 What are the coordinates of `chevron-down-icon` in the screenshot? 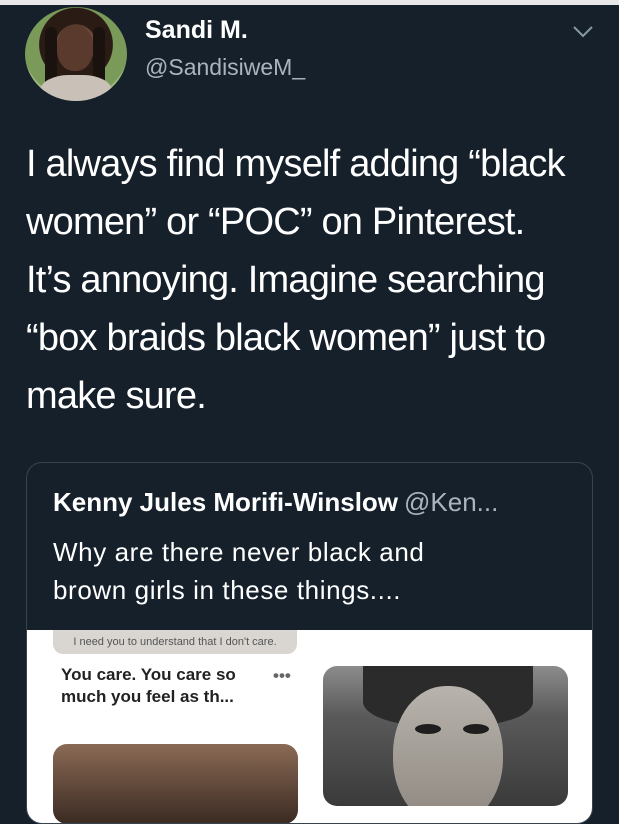 It's located at (583, 32).